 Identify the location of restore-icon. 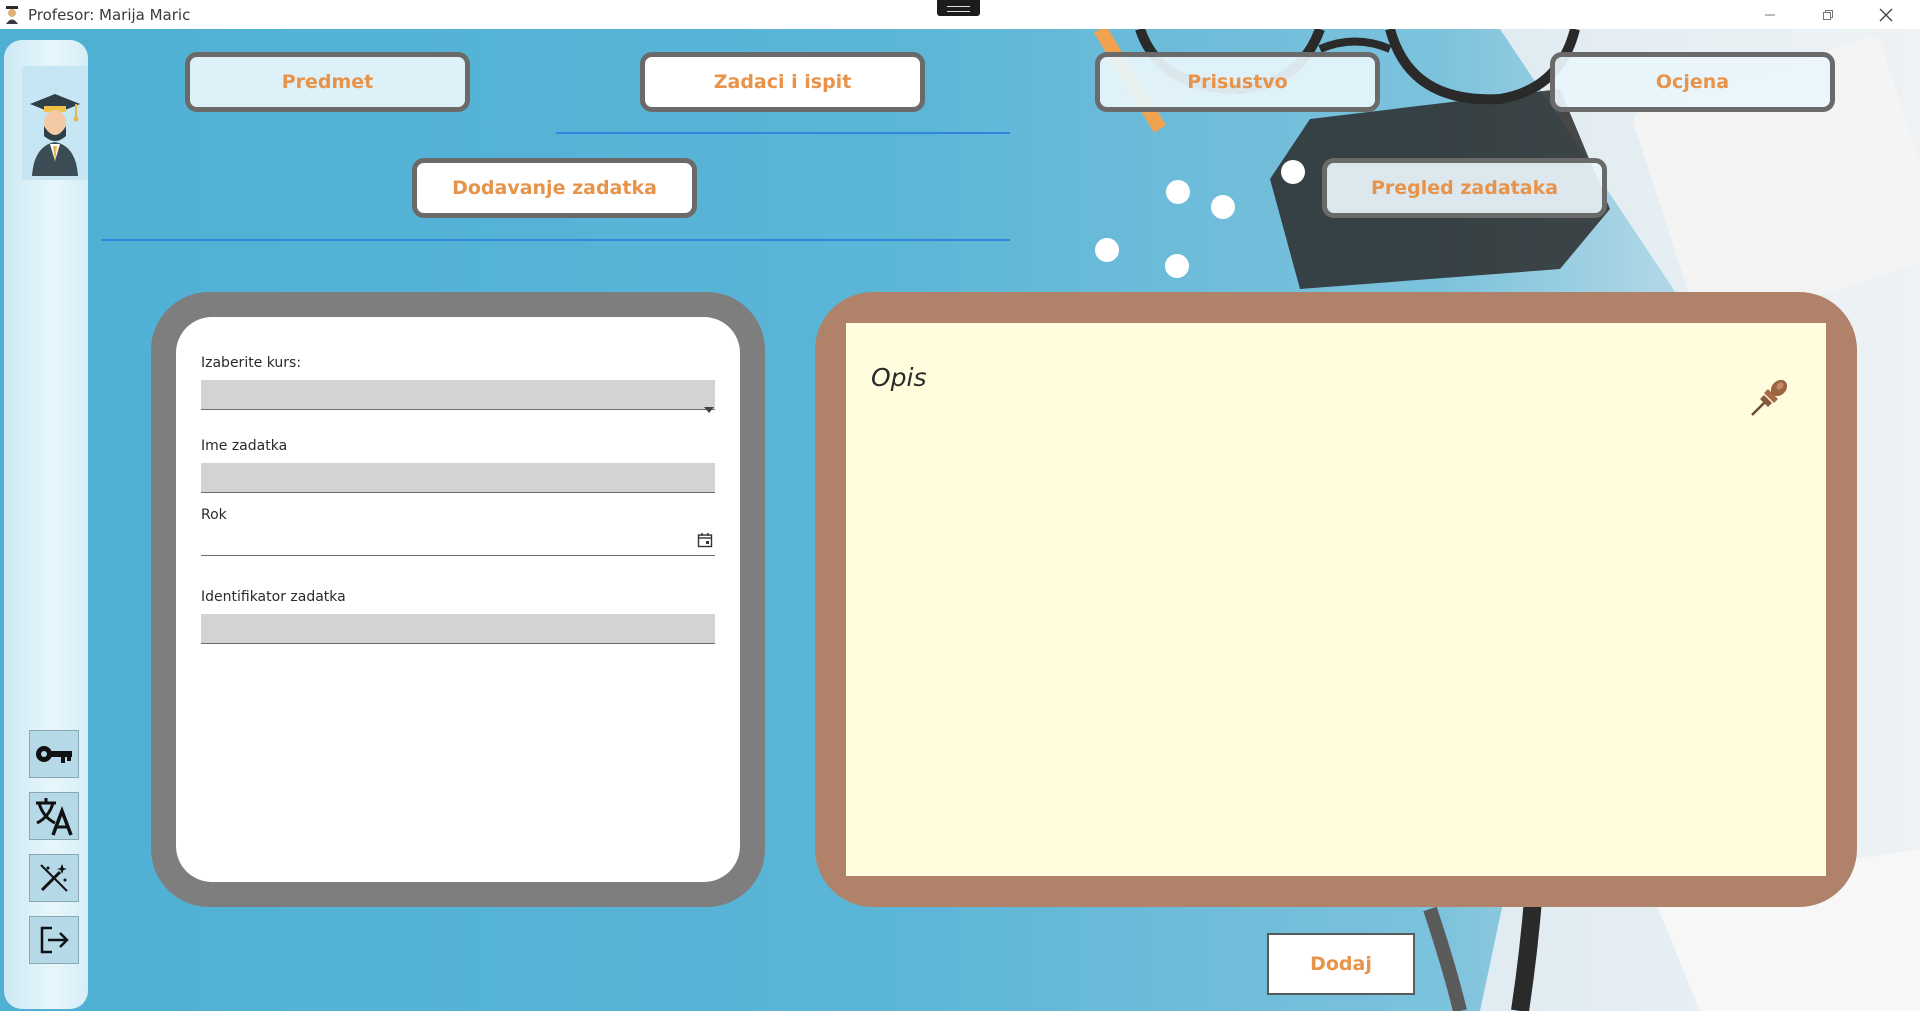
(1828, 14).